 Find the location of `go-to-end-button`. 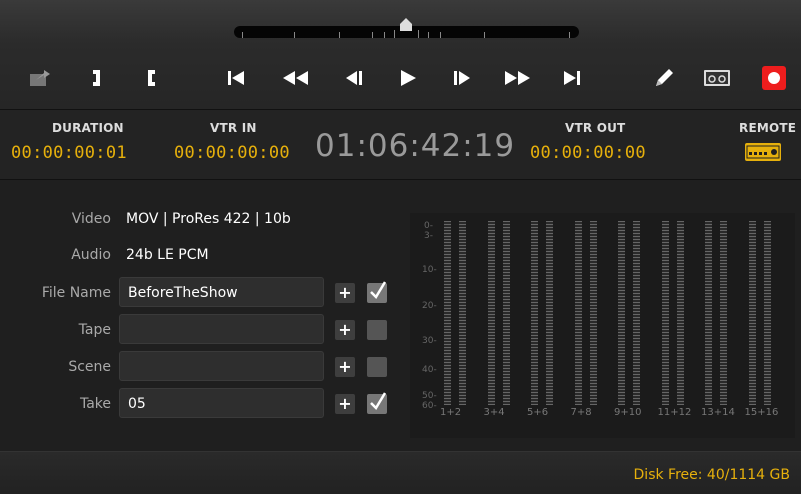

go-to-end-button is located at coordinates (572, 78).